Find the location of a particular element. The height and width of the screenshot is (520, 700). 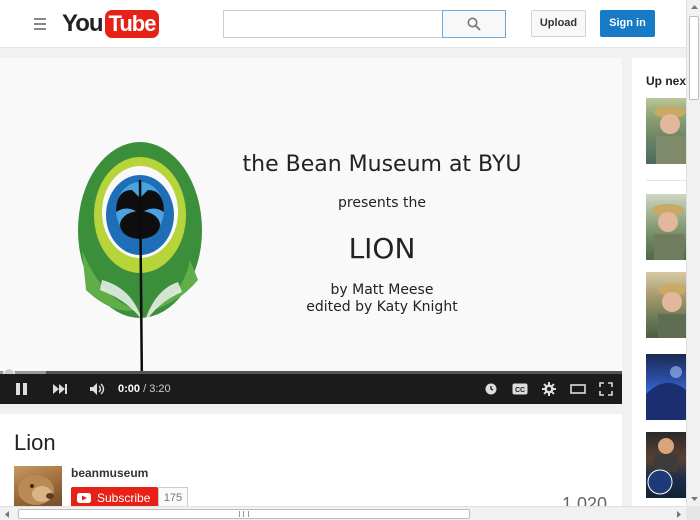

next-icon is located at coordinates (60, 389).